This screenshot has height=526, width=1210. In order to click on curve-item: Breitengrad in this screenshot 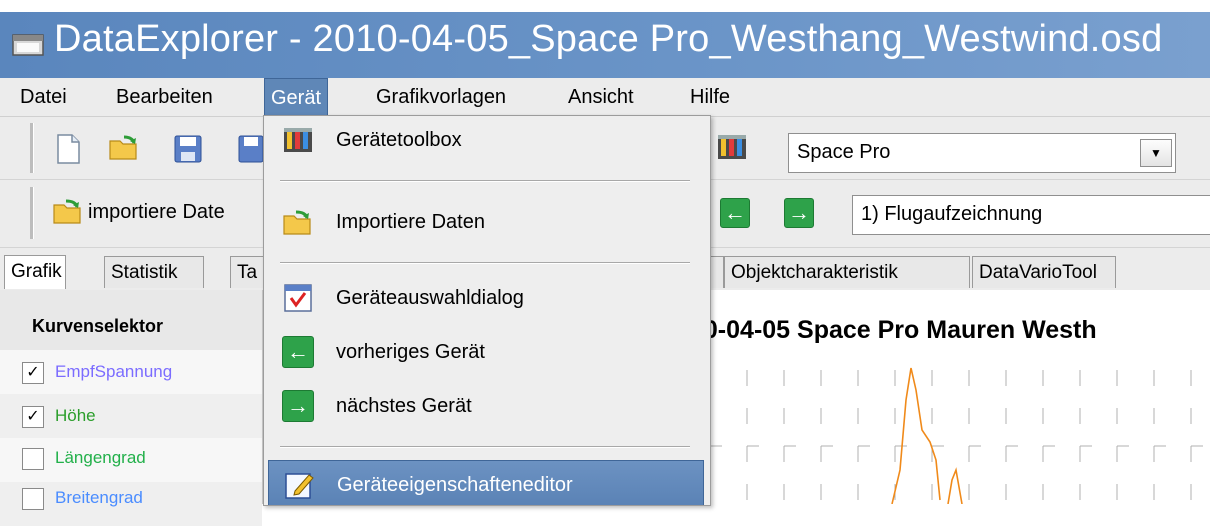, I will do `click(131, 504)`.